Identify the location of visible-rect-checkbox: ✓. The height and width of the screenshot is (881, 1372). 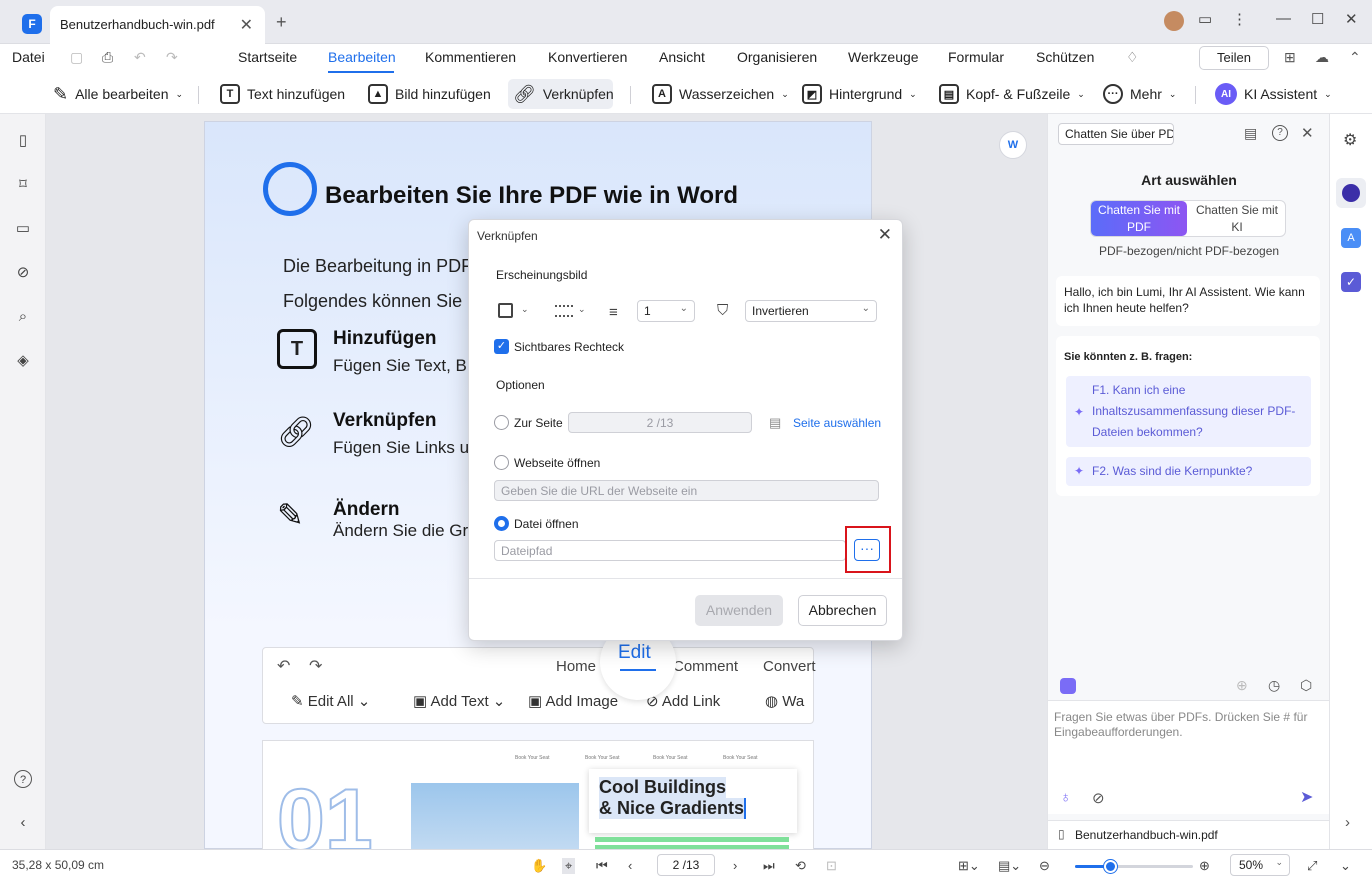
(501, 346).